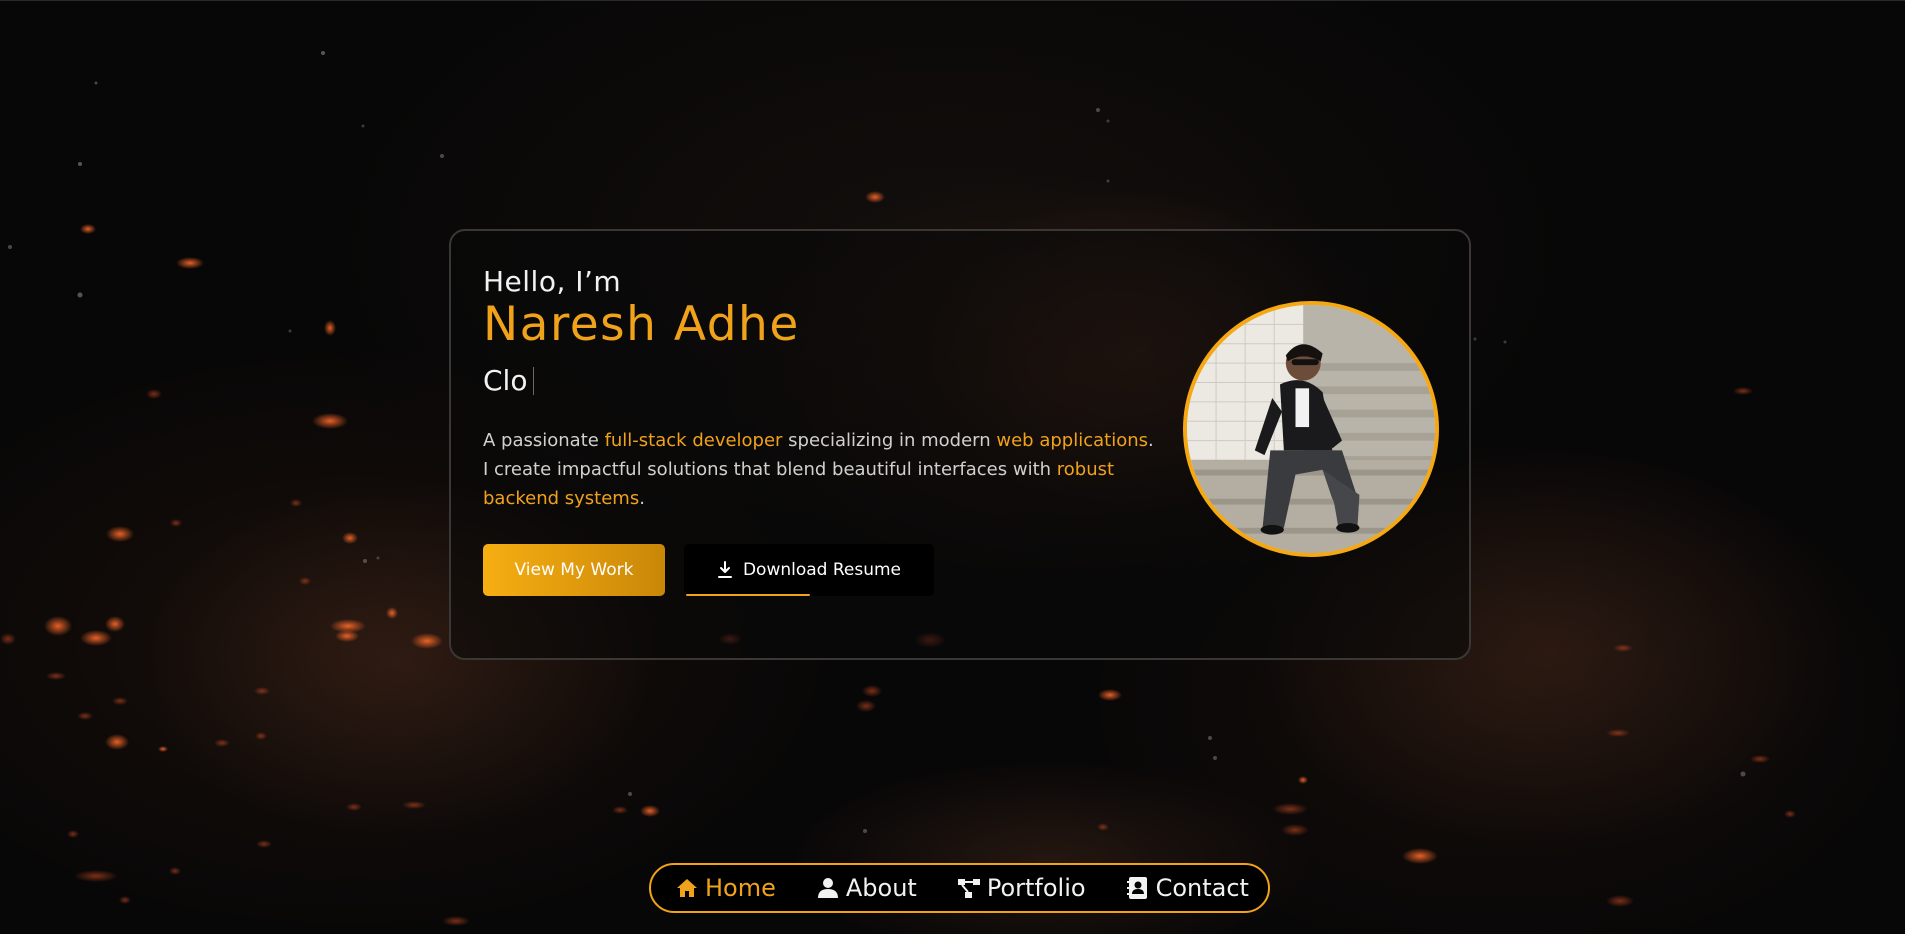  I want to click on nav-label-home: Home, so click(740, 888).